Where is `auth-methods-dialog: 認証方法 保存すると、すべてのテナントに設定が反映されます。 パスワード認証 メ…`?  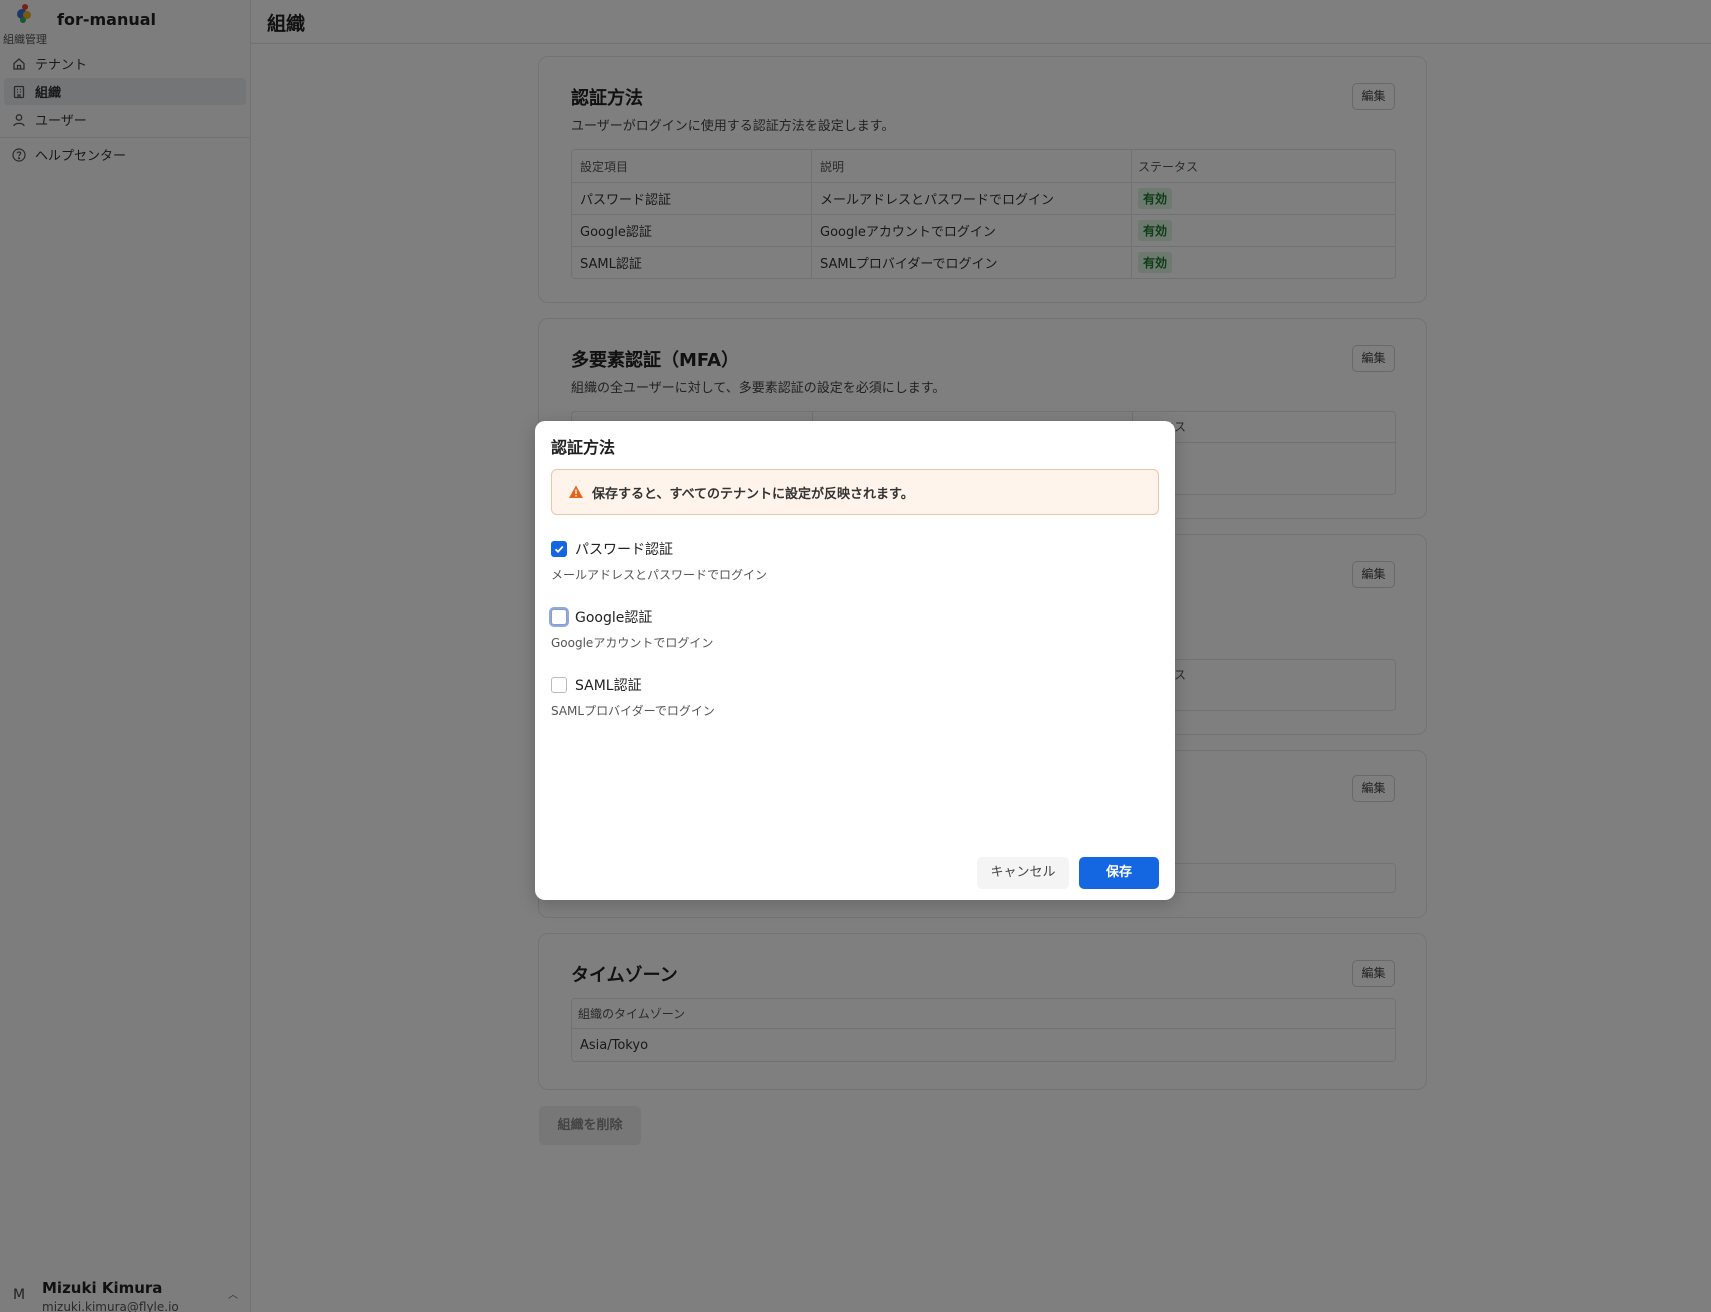
auth-methods-dialog: 認証方法 保存すると、すべてのテナントに設定が反映されます。 パスワード認証 メ… is located at coordinates (855, 660).